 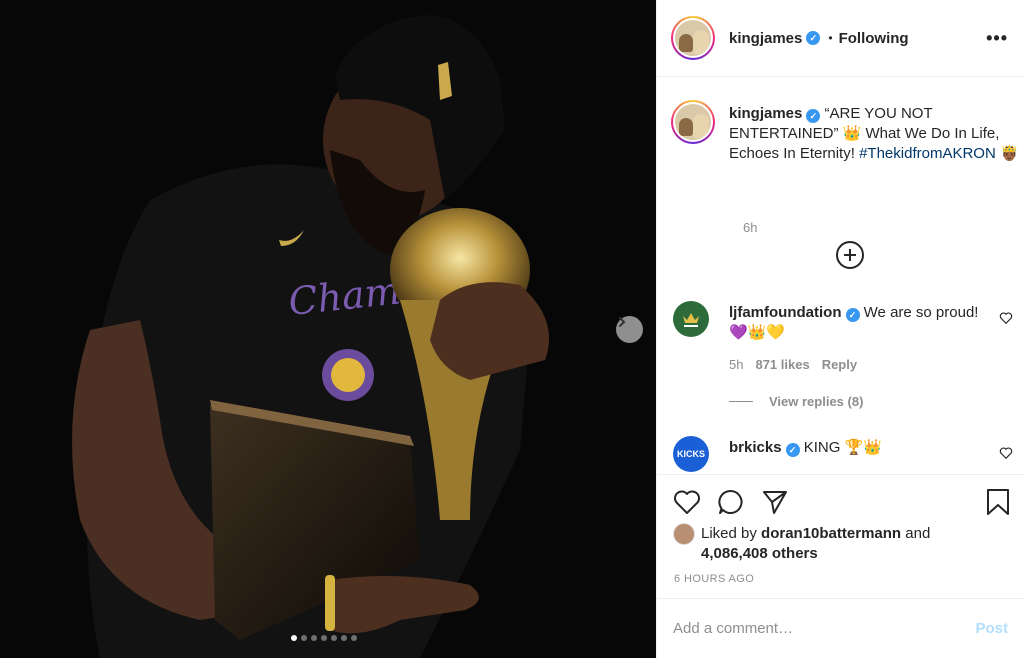 What do you see at coordinates (997, 38) in the screenshot?
I see `more-options-icon: •••` at bounding box center [997, 38].